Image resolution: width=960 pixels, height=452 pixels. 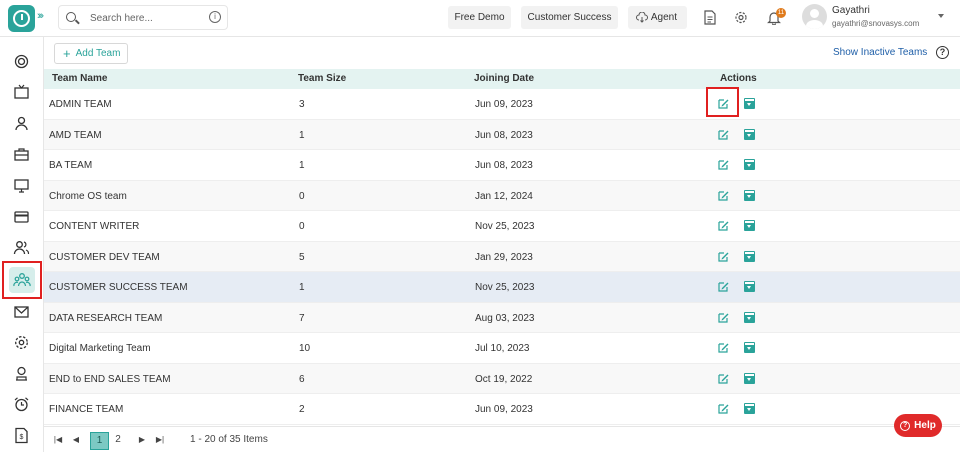 I want to click on table-row: BA TEAM 1 Jun 08, 2023, so click(x=502, y=165).